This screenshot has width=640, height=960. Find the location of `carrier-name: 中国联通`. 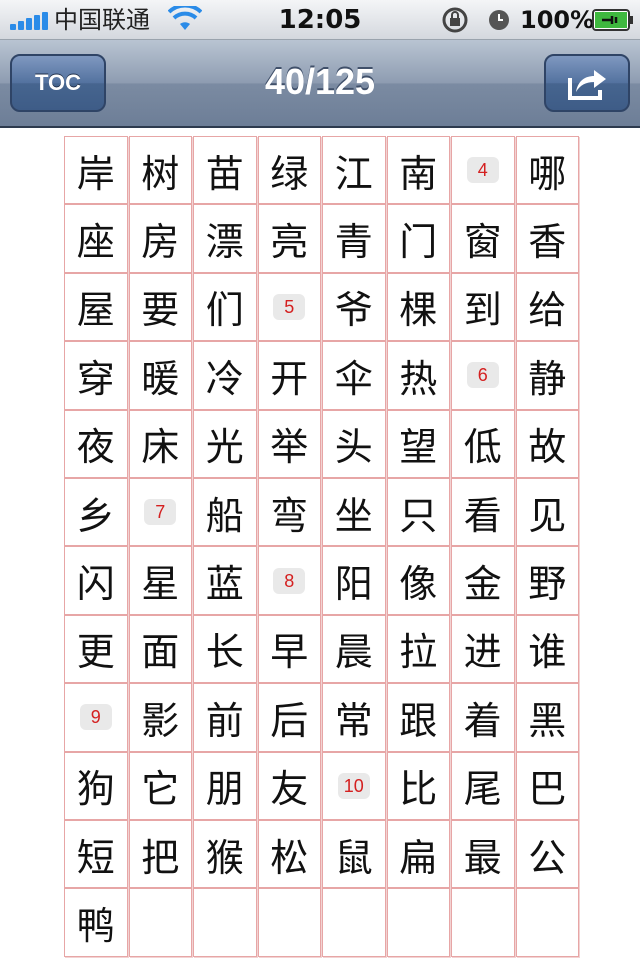

carrier-name: 中国联通 is located at coordinates (102, 20).